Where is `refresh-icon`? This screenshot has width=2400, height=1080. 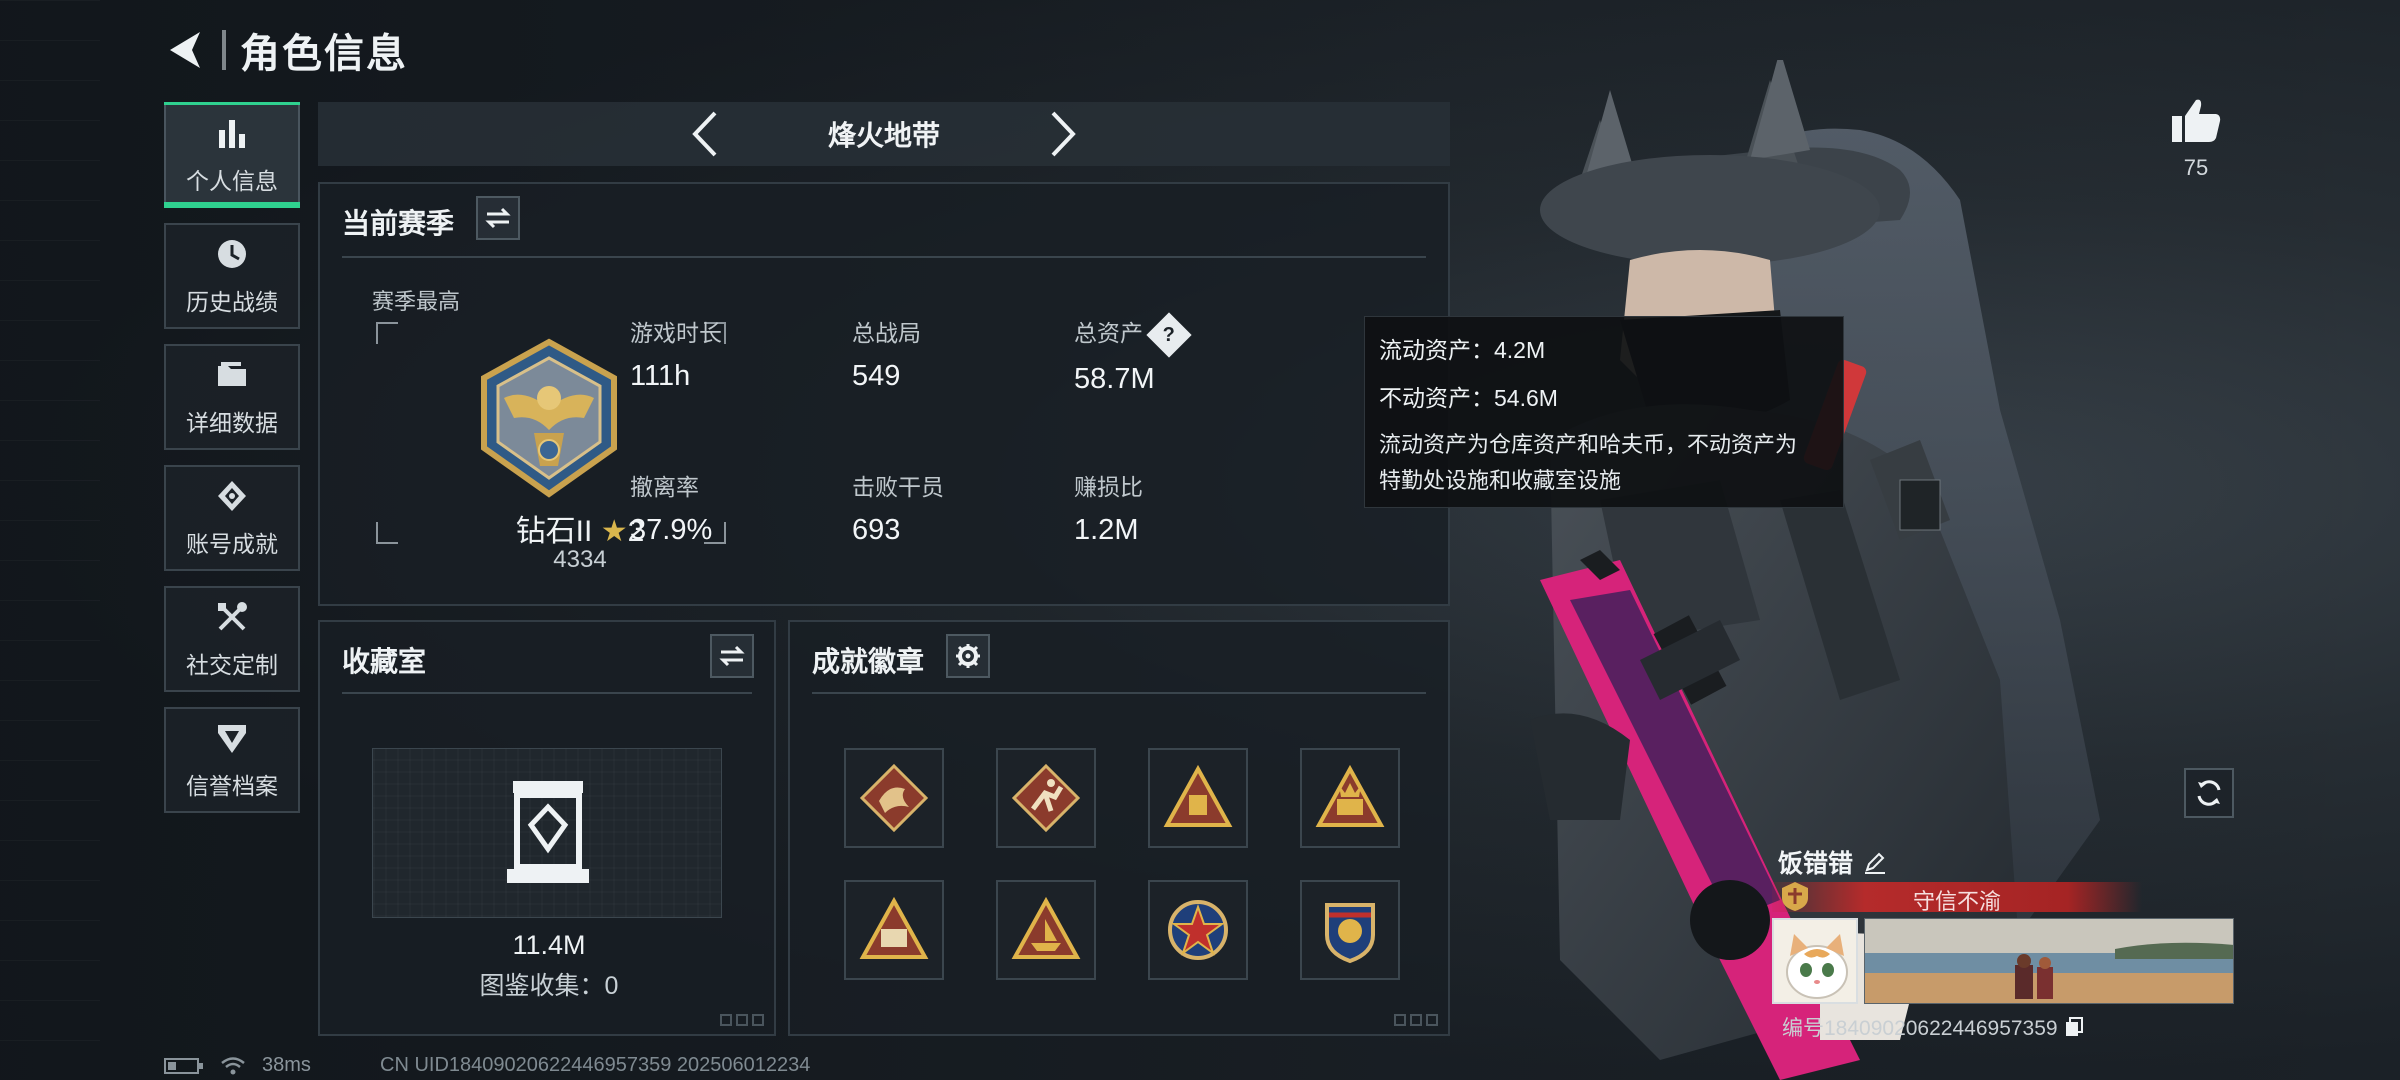
refresh-icon is located at coordinates (2209, 793).